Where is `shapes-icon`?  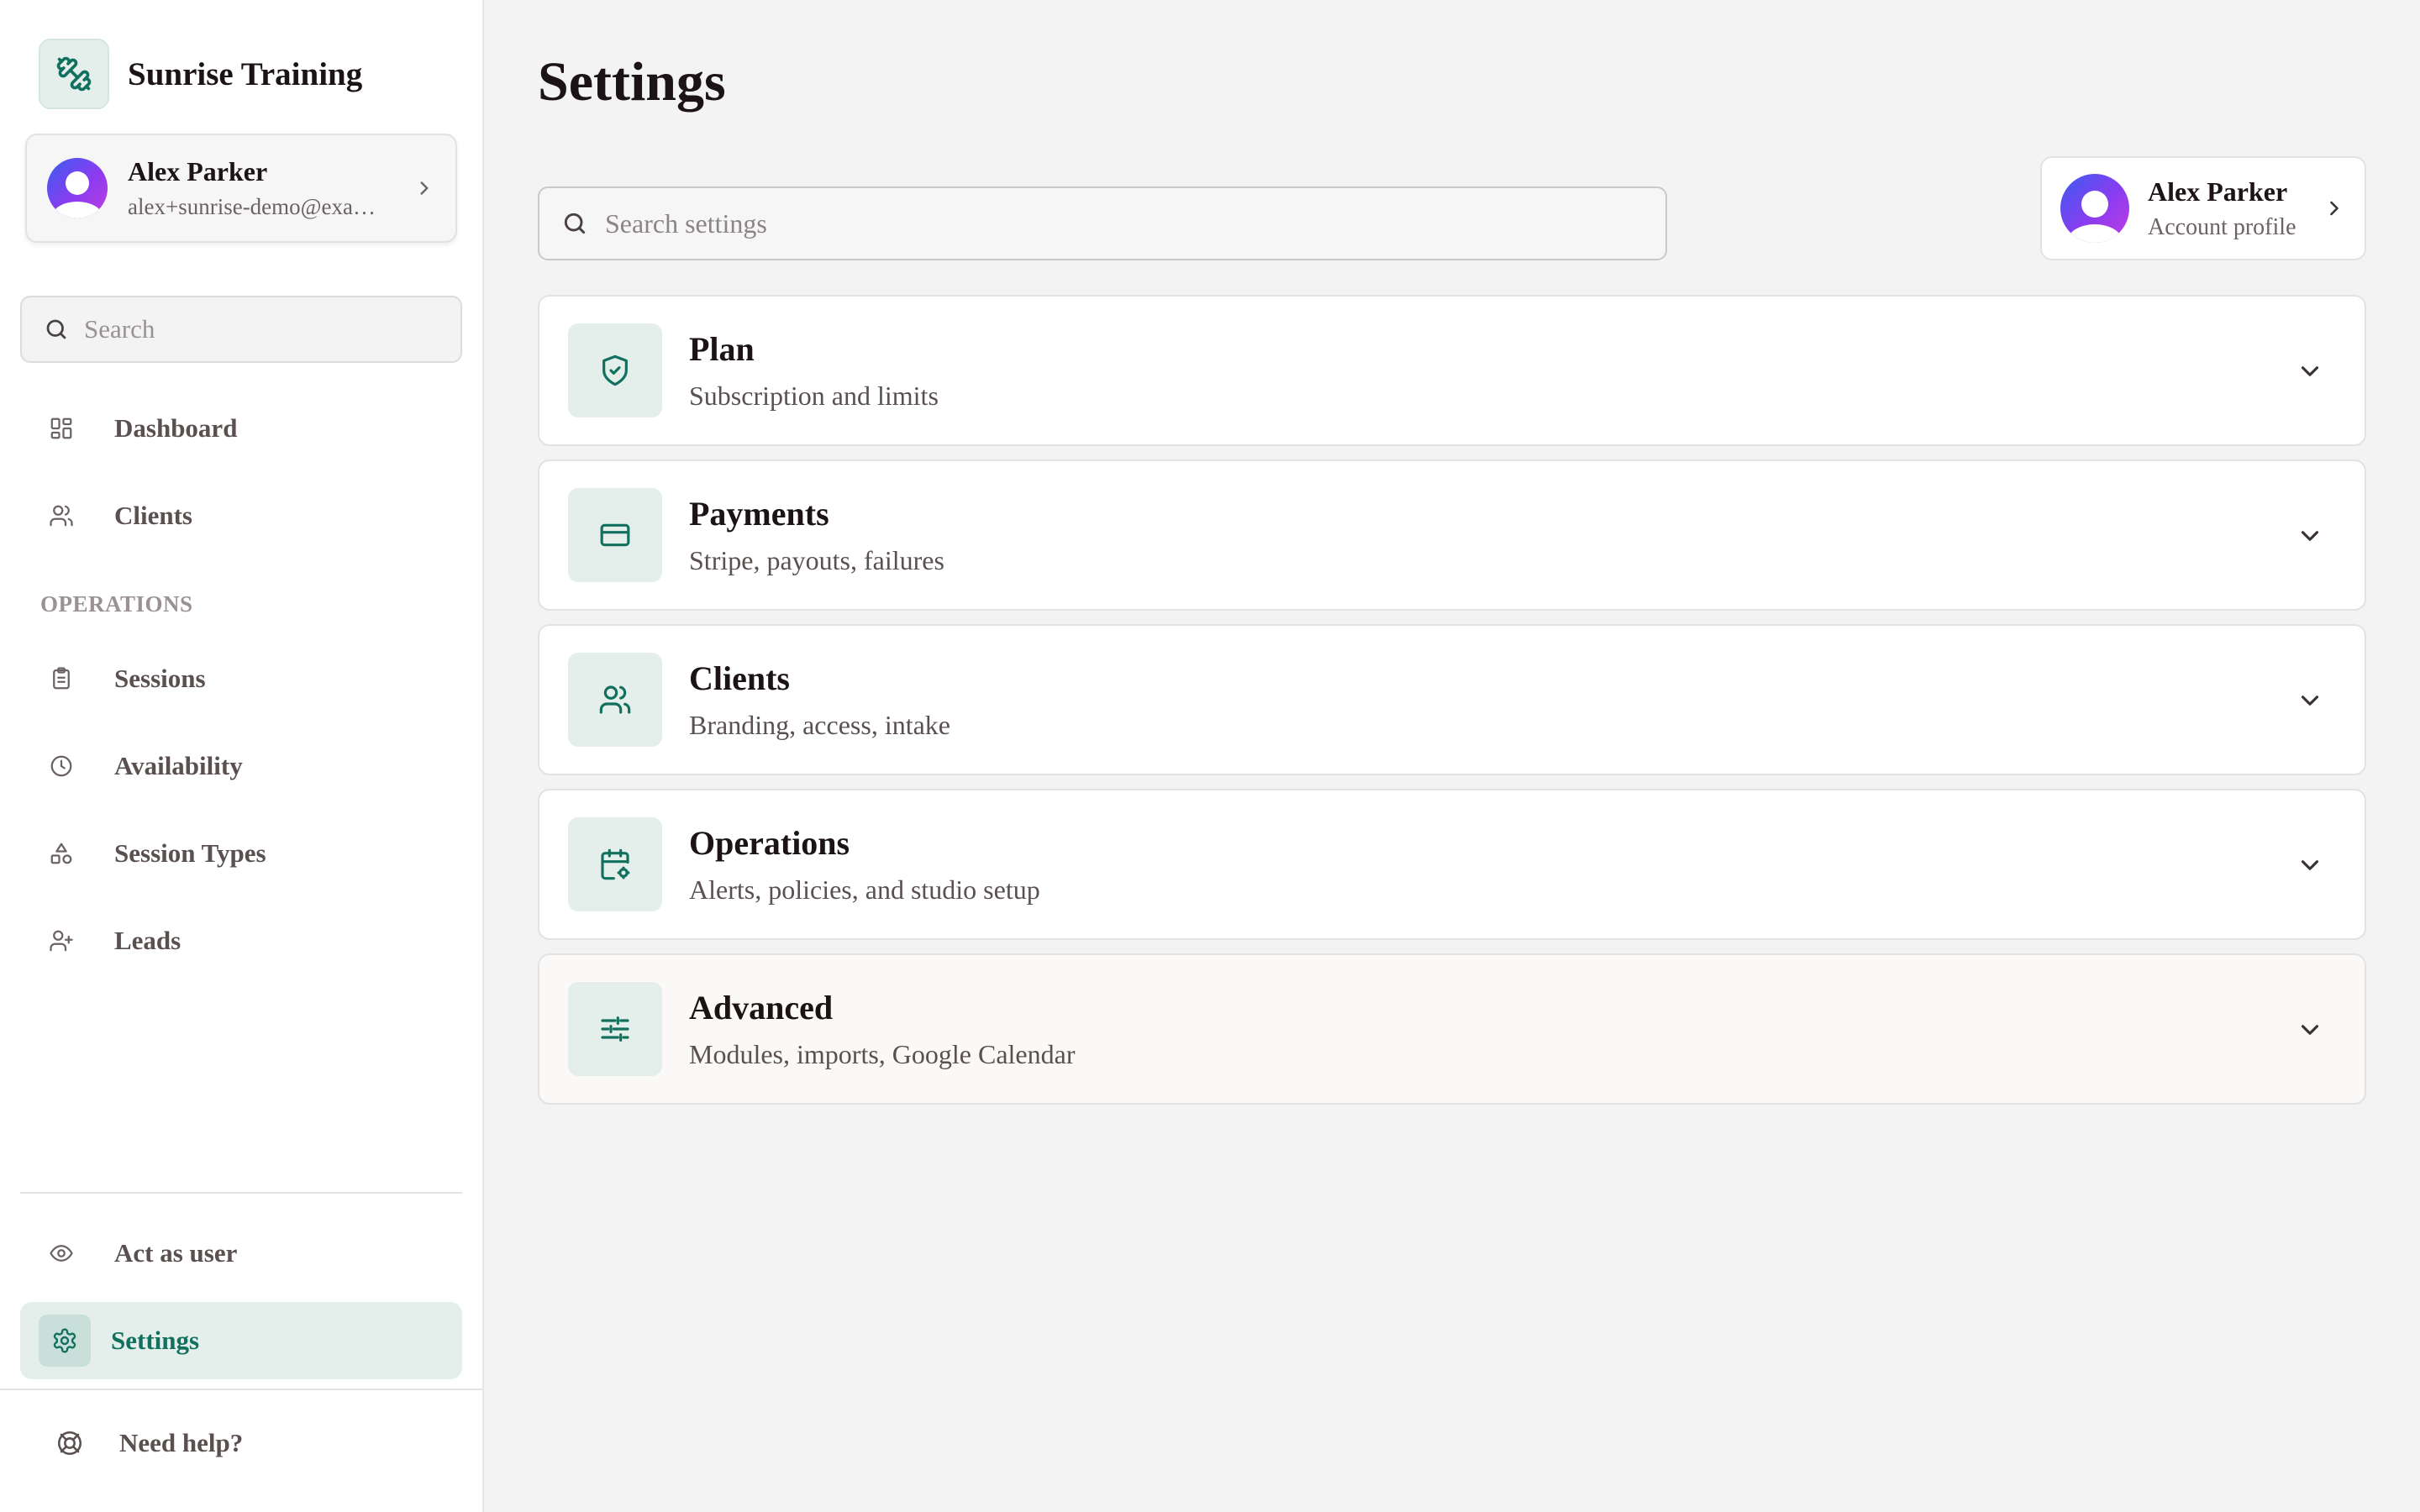
shapes-icon is located at coordinates (62, 853).